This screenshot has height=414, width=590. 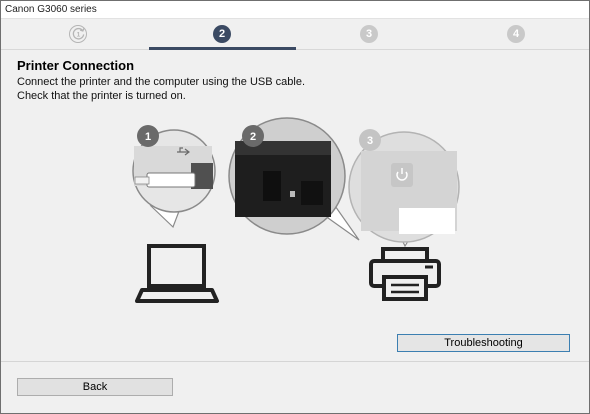 What do you see at coordinates (404, 188) in the screenshot?
I see `callout-3-power: 3` at bounding box center [404, 188].